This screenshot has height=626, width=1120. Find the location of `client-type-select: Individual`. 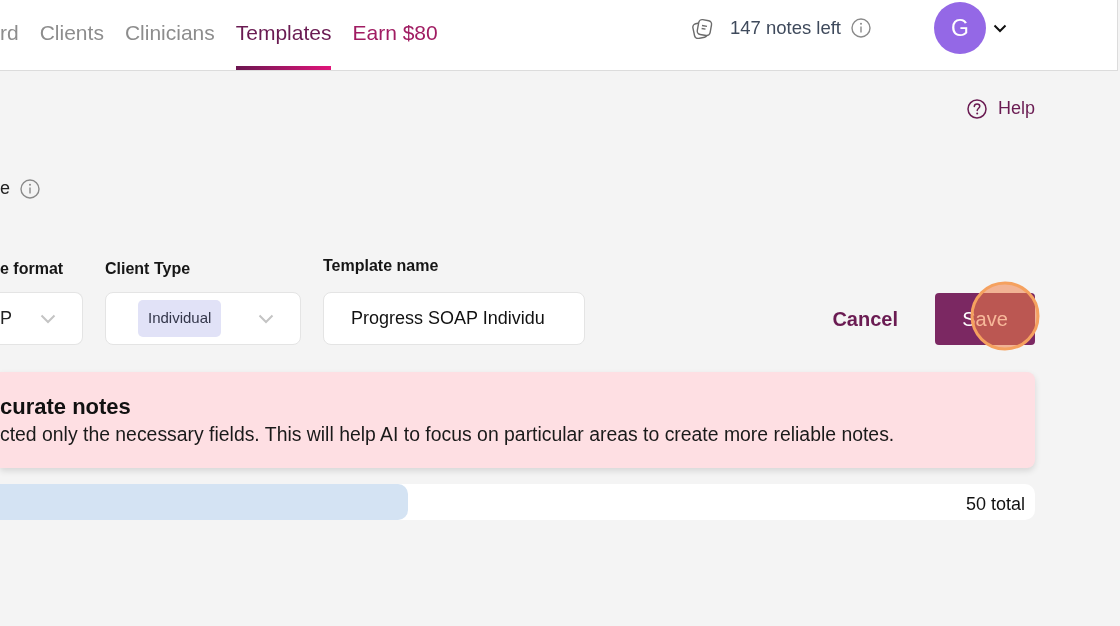

client-type-select: Individual is located at coordinates (203, 318).